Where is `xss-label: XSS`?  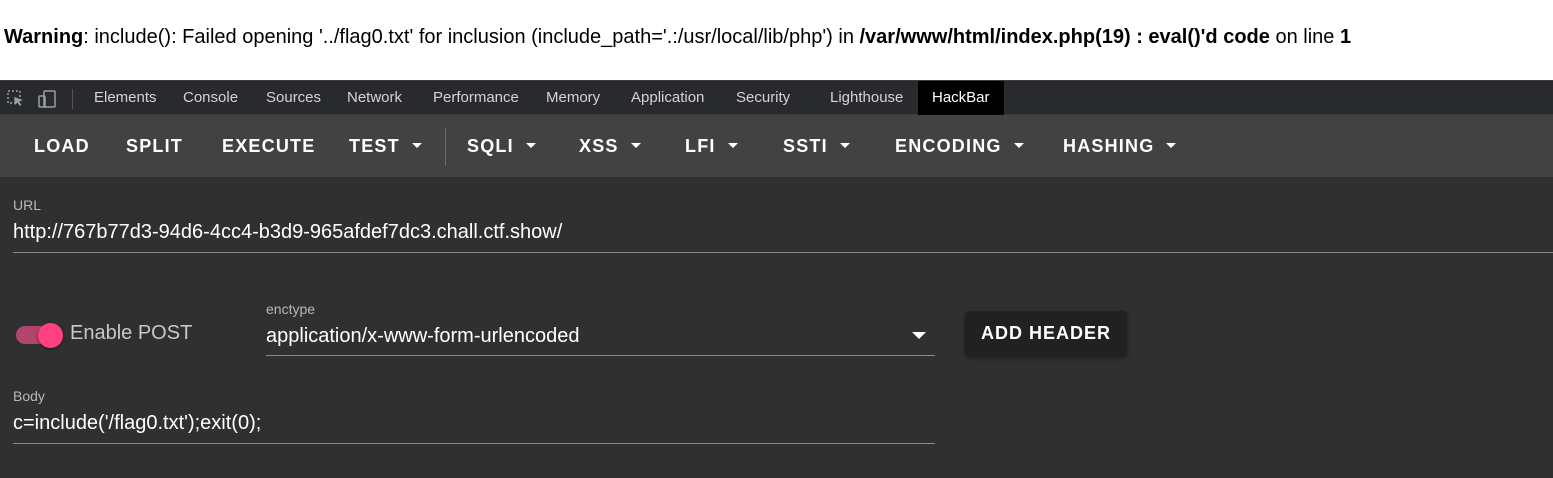 xss-label: XSS is located at coordinates (599, 146).